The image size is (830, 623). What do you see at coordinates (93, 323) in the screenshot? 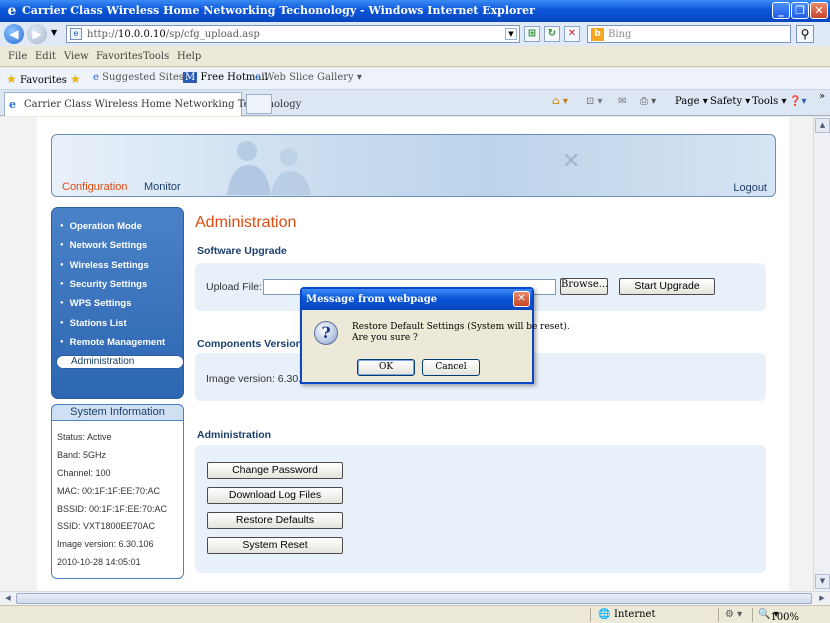
I see `sidebar-item-stations-list: Stations List` at bounding box center [93, 323].